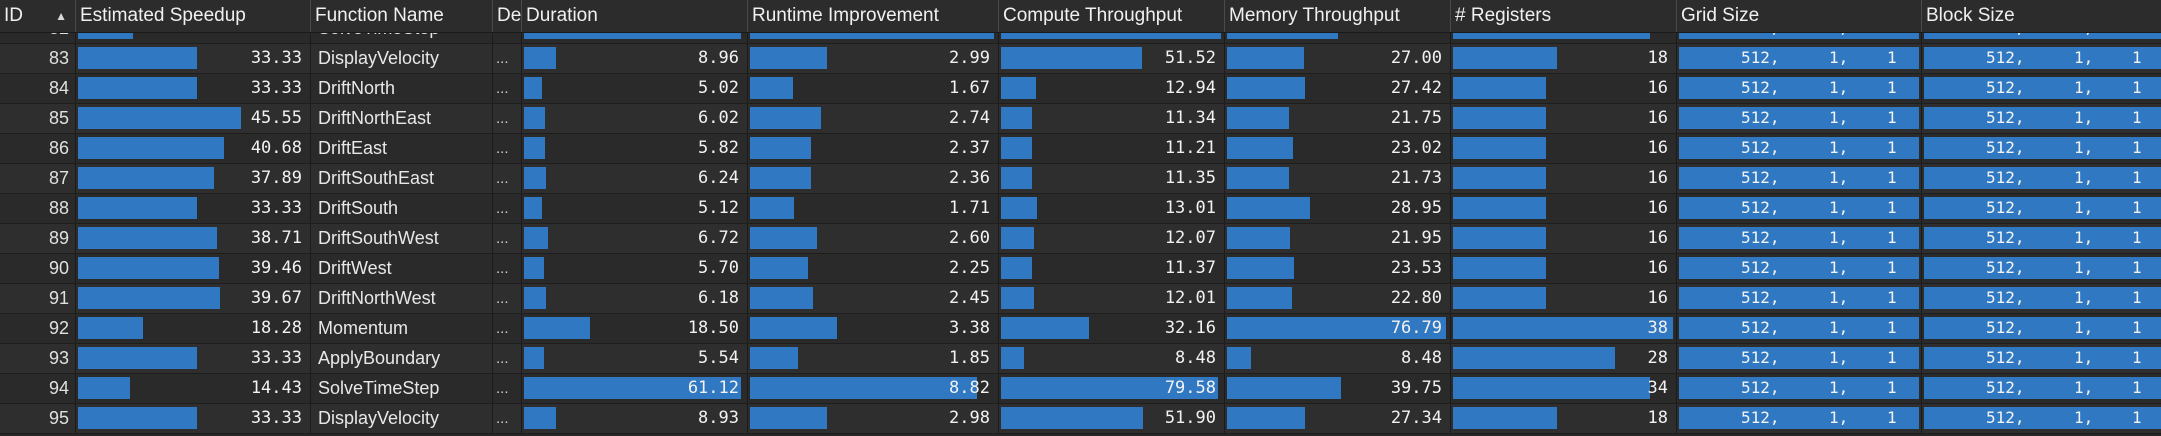 This screenshot has height=436, width=2161. Describe the element at coordinates (402, 418) in the screenshot. I see `cell-fn: DisplayVelocity` at that location.